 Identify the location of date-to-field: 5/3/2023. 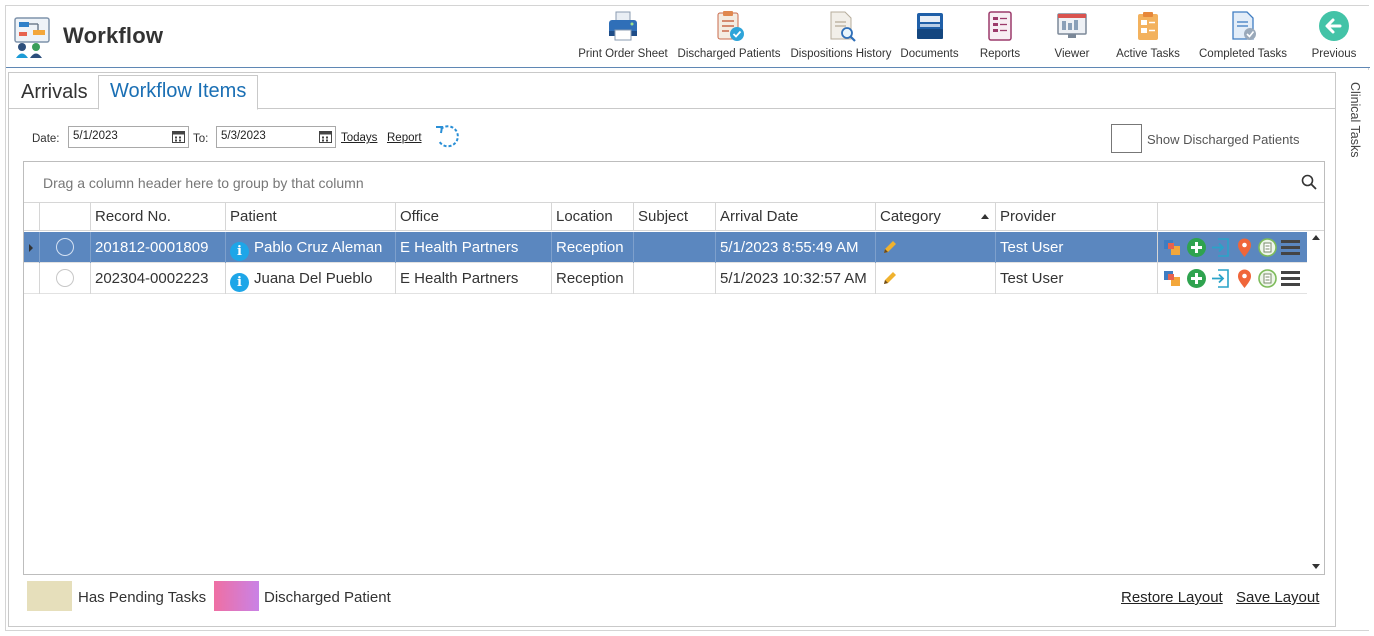
(276, 137).